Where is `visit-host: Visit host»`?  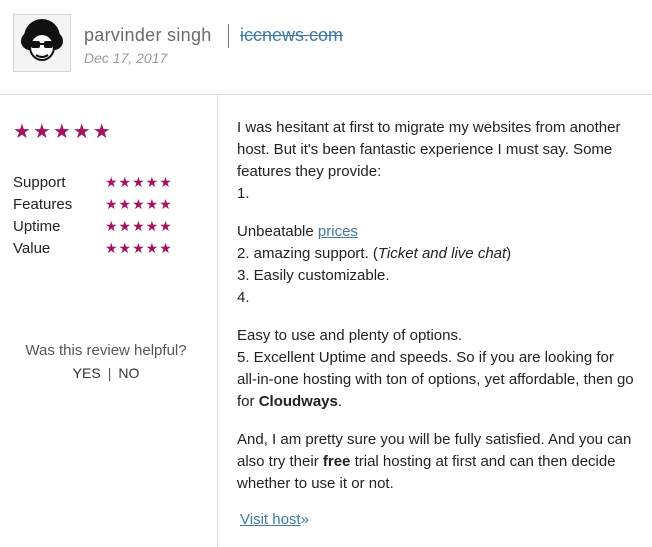
visit-host: Visit host» is located at coordinates (274, 519).